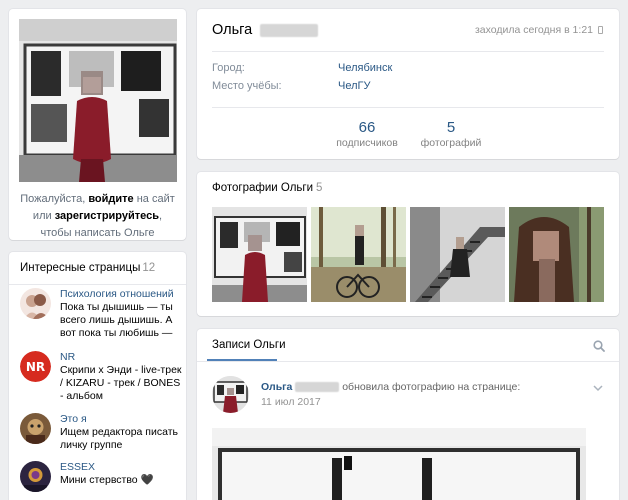 The width and height of the screenshot is (628, 500). I want to click on post-date-link: 11 июл 2017, so click(291, 402).